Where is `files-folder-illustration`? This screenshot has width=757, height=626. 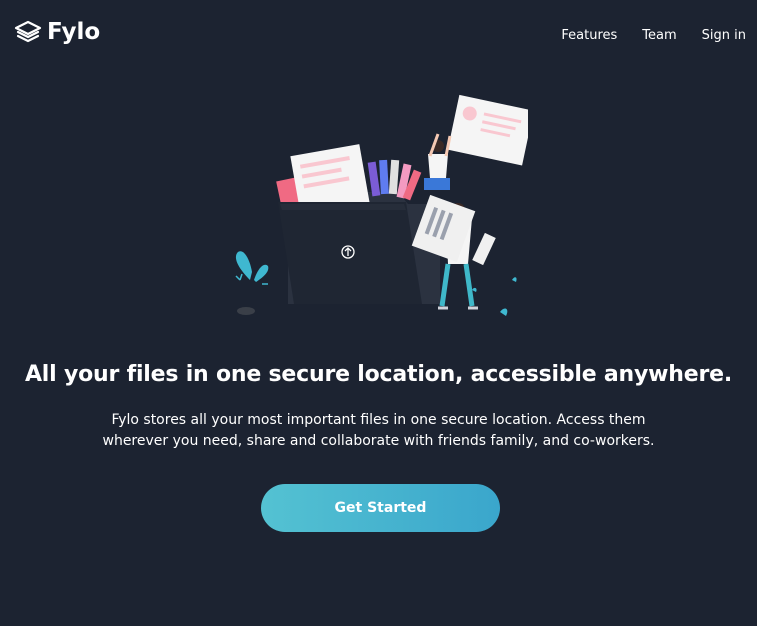
files-folder-illustration is located at coordinates (381, 207).